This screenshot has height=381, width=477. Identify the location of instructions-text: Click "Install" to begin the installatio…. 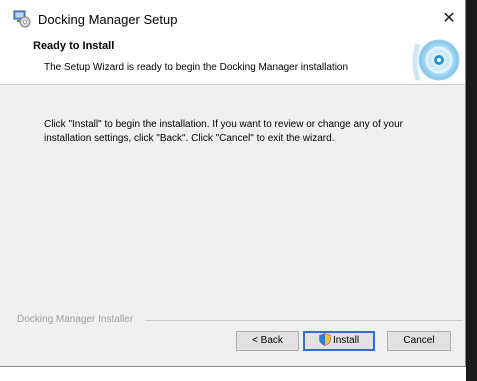
(249, 132).